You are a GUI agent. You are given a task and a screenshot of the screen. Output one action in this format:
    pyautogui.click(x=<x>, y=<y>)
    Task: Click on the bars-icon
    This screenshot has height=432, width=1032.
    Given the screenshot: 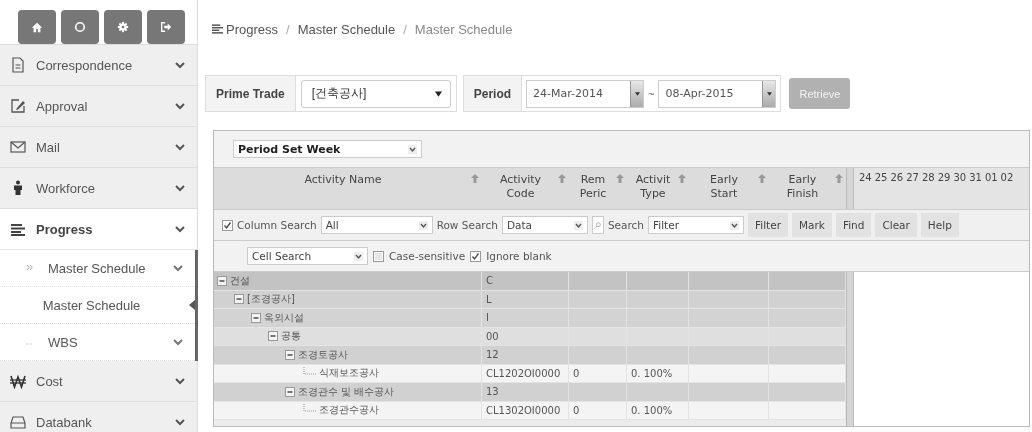 What is the action you would take?
    pyautogui.click(x=18, y=229)
    